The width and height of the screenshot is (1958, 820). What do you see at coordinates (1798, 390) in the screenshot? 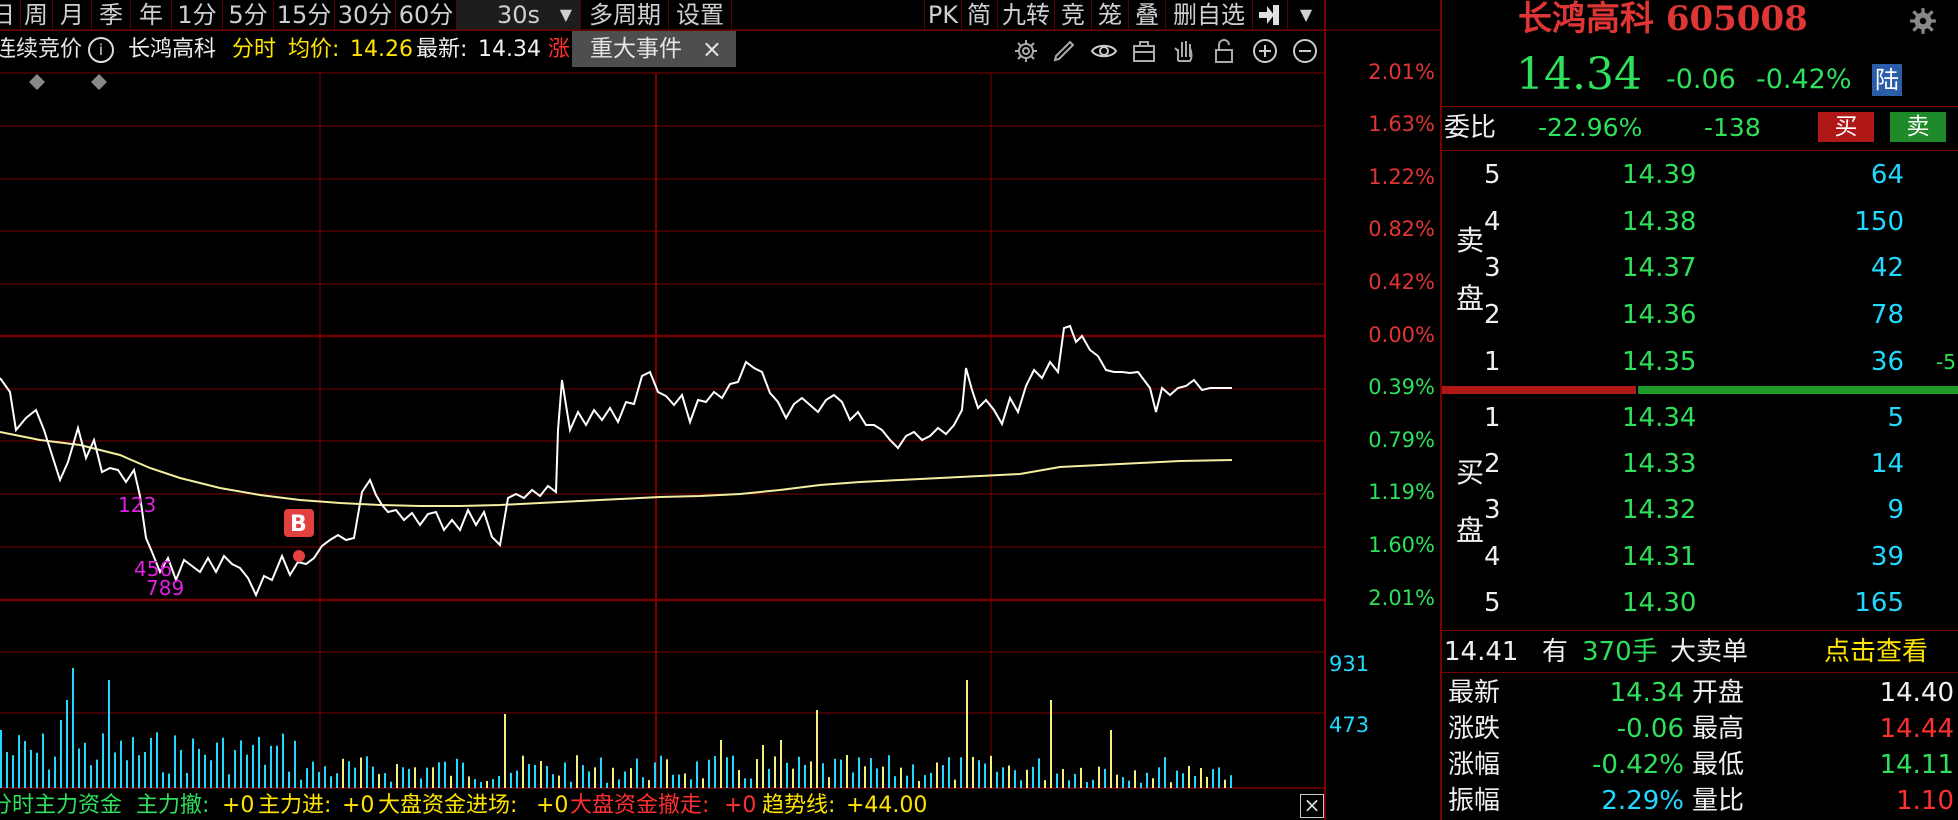
I see `buy-ratio-bar` at bounding box center [1798, 390].